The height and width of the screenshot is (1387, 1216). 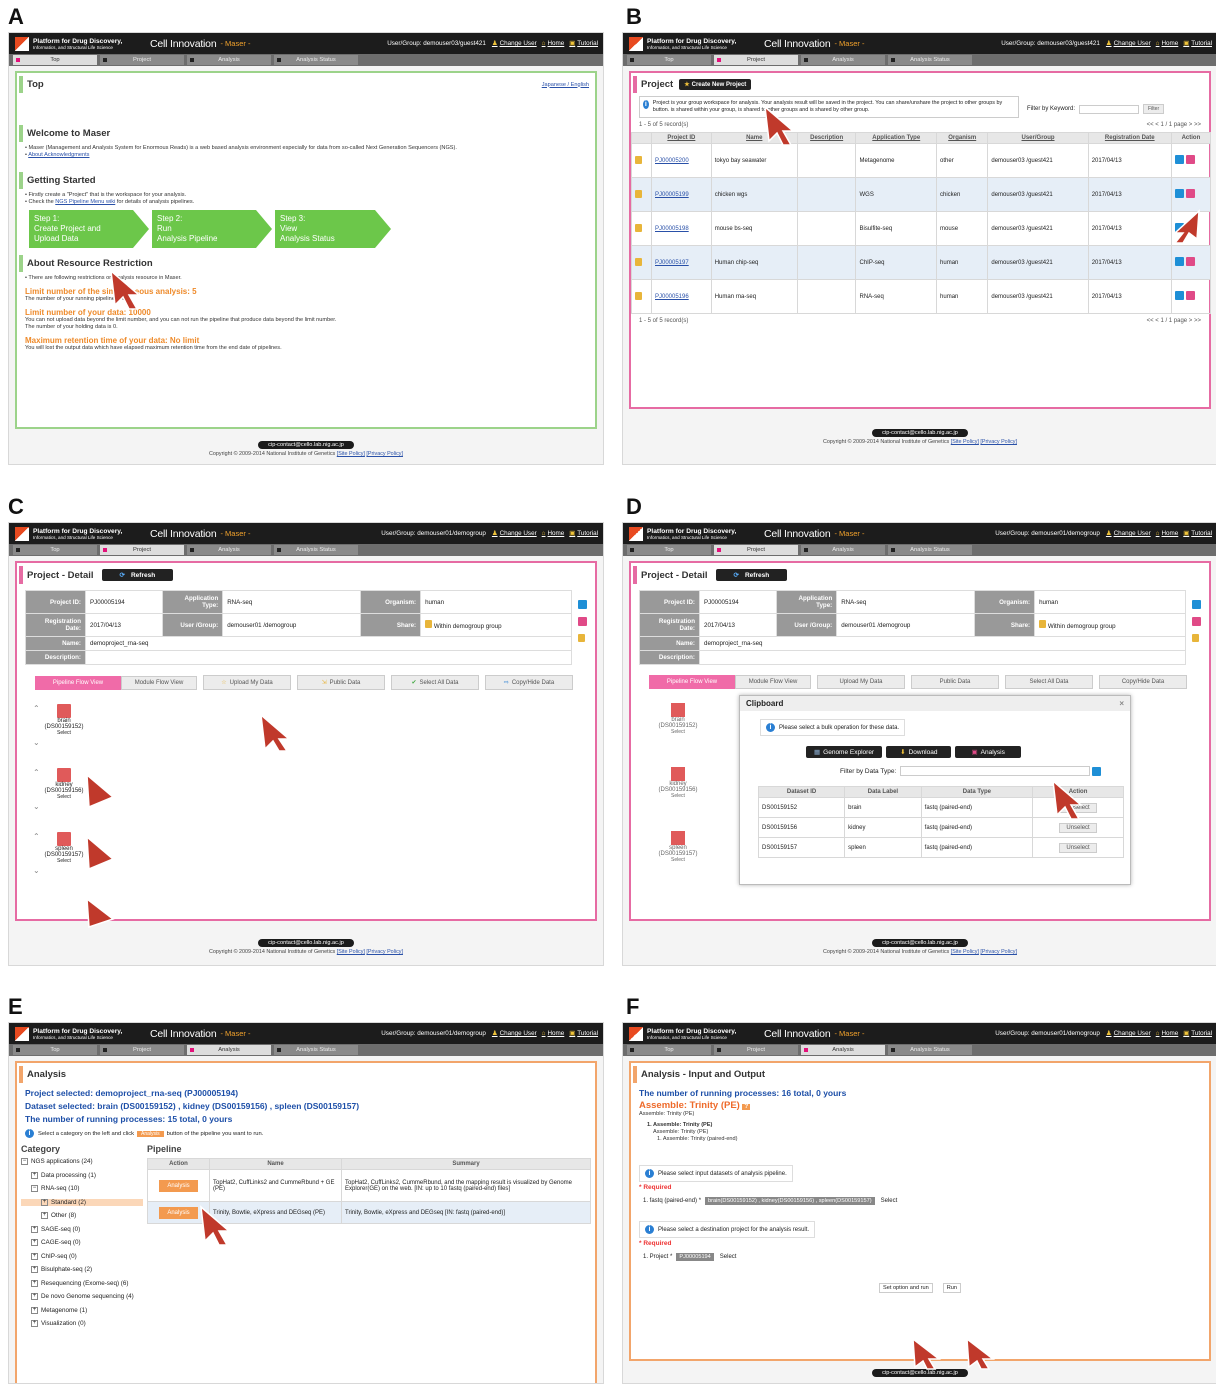 What do you see at coordinates (82, 1283) in the screenshot?
I see `category-item: + Resequencing (Exome-seq) (6)` at bounding box center [82, 1283].